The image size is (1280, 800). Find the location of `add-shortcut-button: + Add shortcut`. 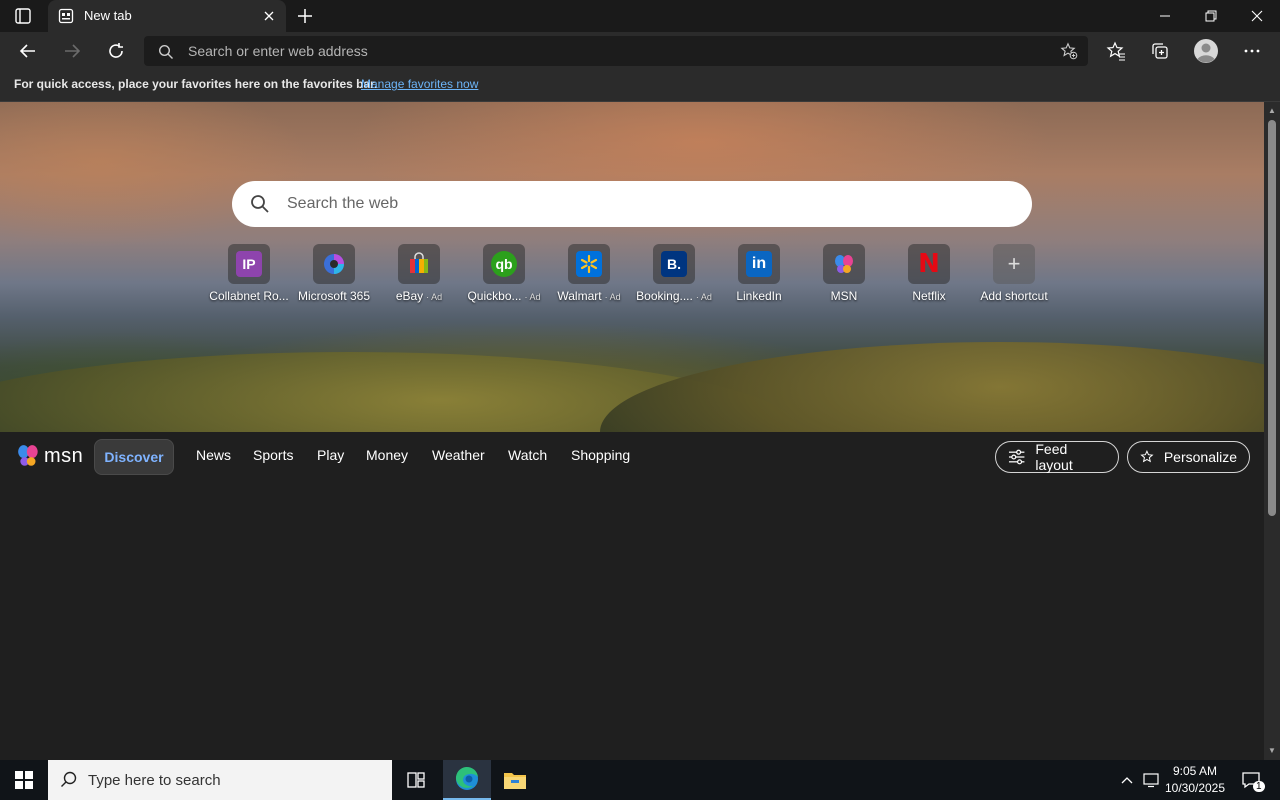

add-shortcut-button: + Add shortcut is located at coordinates (1014, 275).